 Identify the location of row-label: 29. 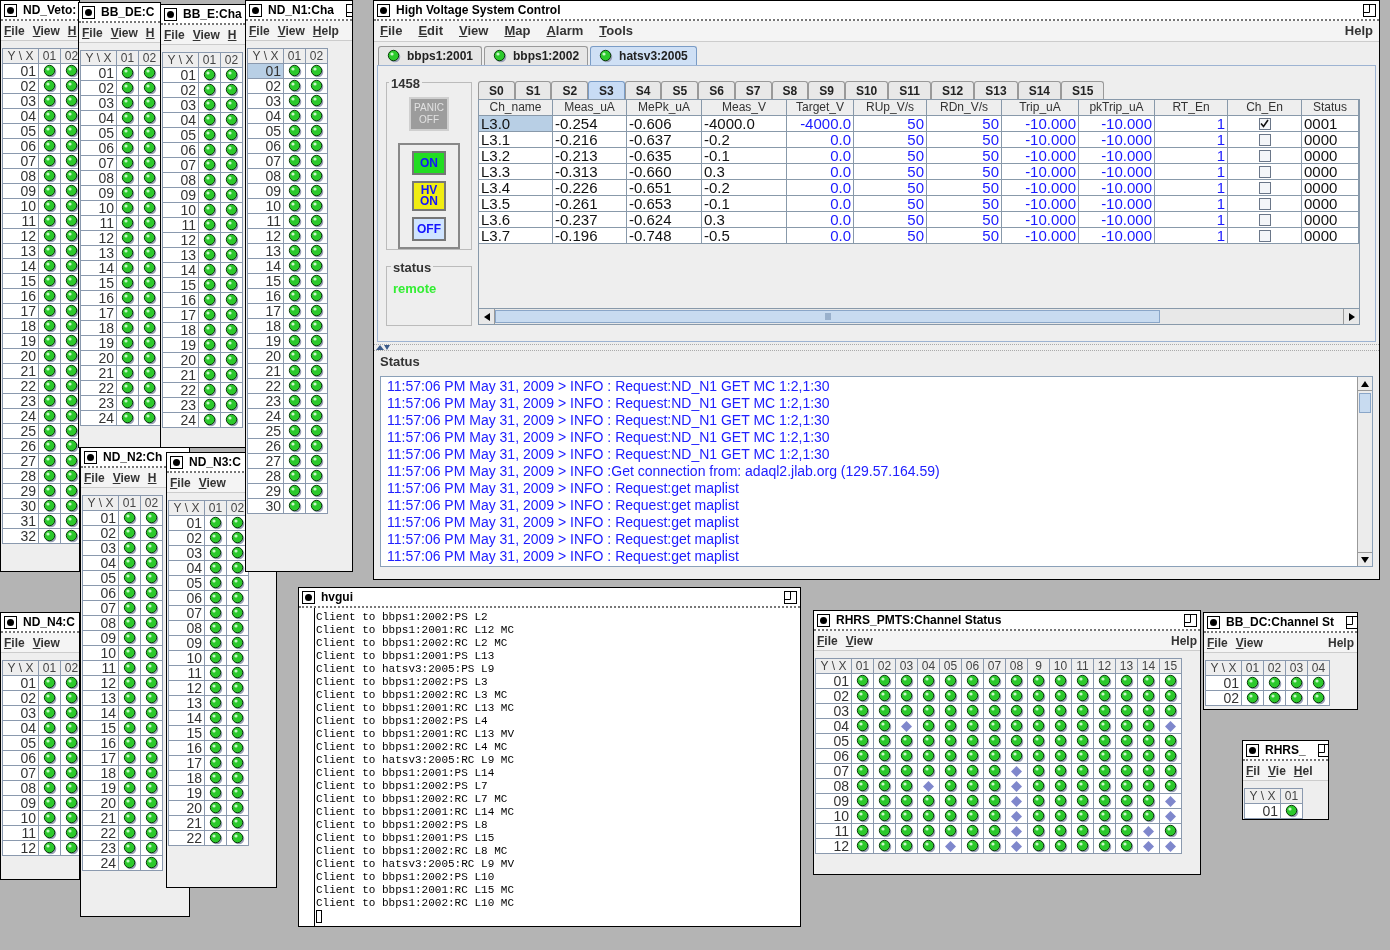
(21, 491).